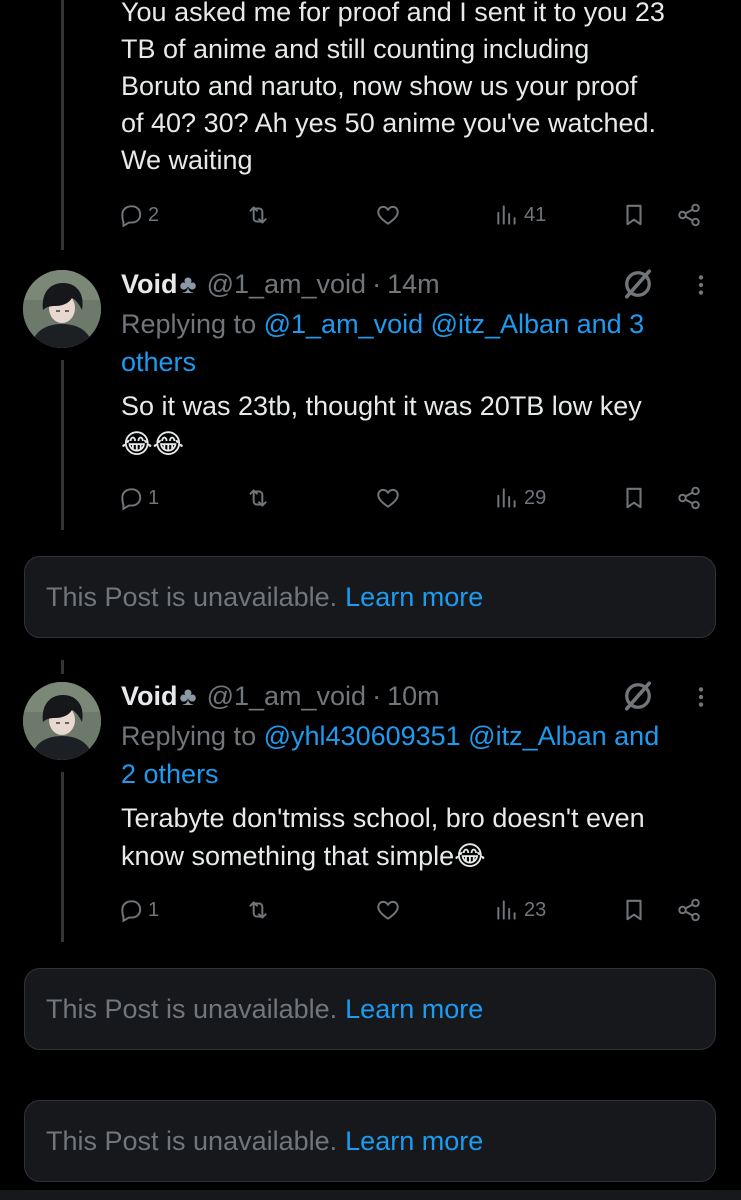 This screenshot has height=1200, width=741. Describe the element at coordinates (418, 498) in the screenshot. I see `reply1-actions: 1 29` at that location.